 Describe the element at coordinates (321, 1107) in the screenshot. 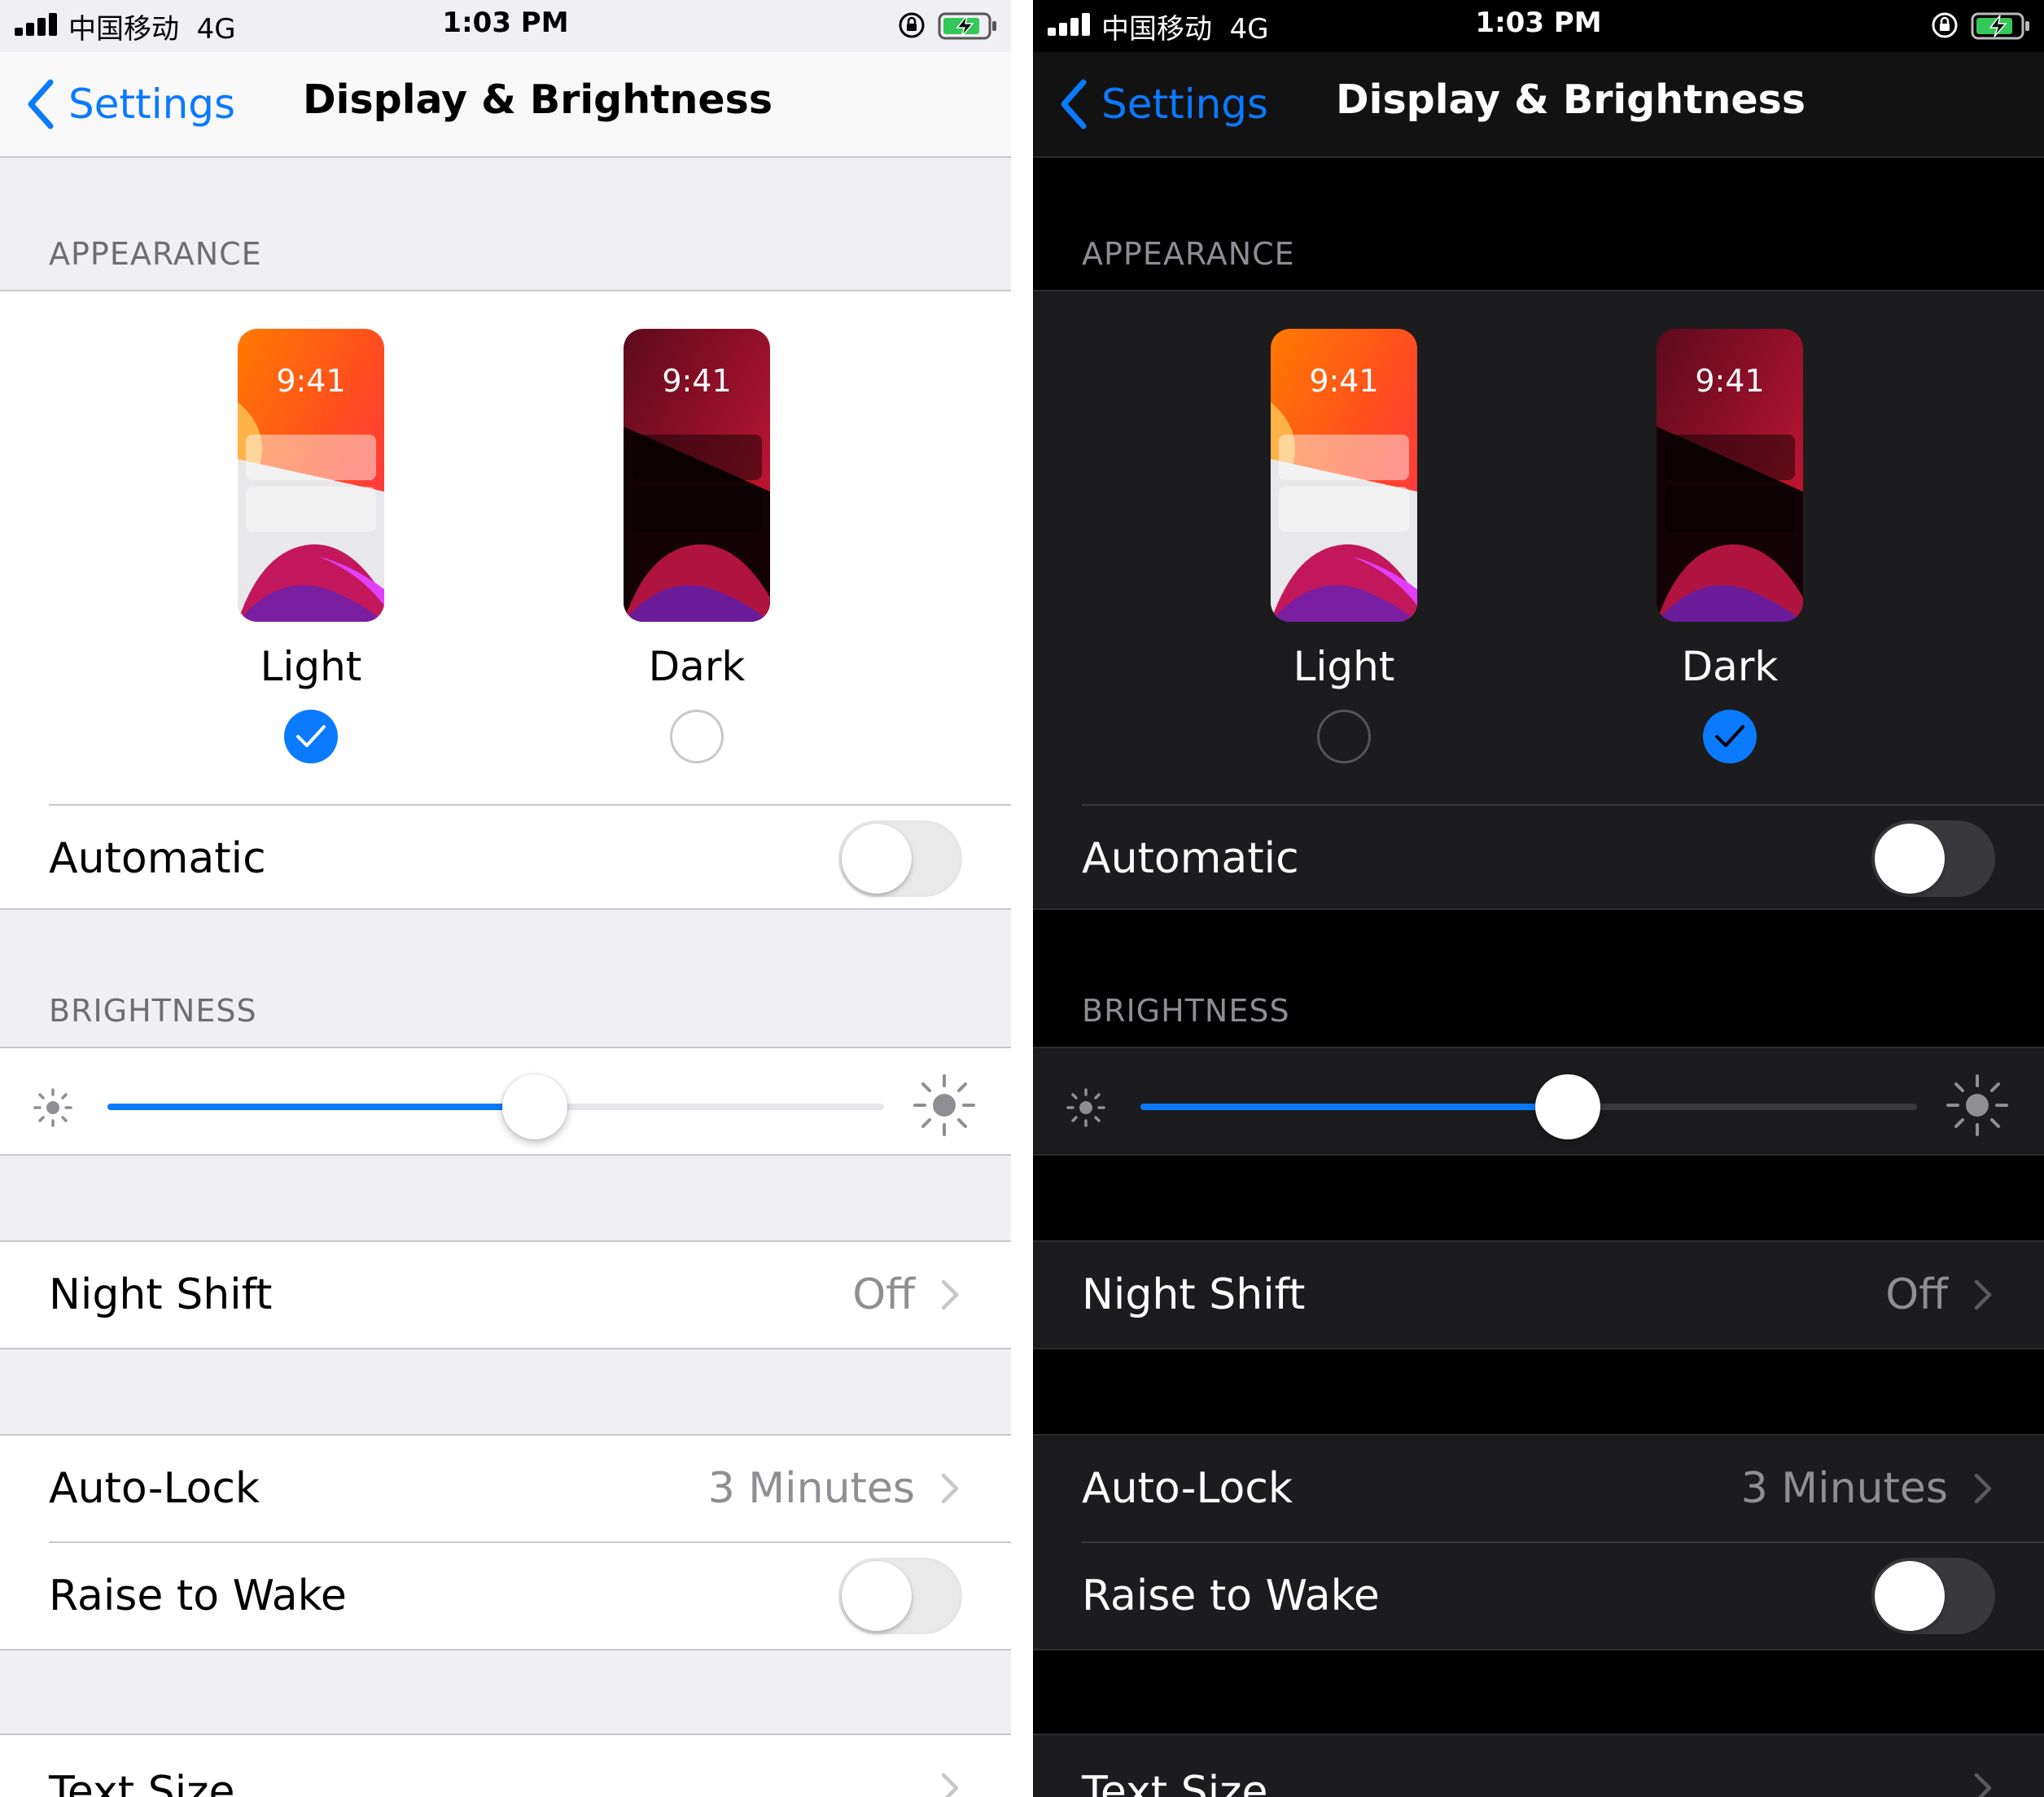

I see `slider-fill` at that location.